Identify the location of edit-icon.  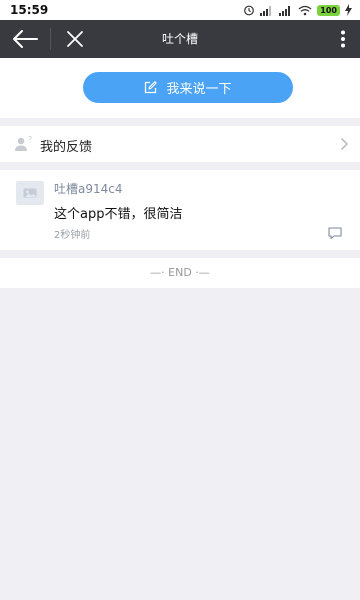
(151, 87).